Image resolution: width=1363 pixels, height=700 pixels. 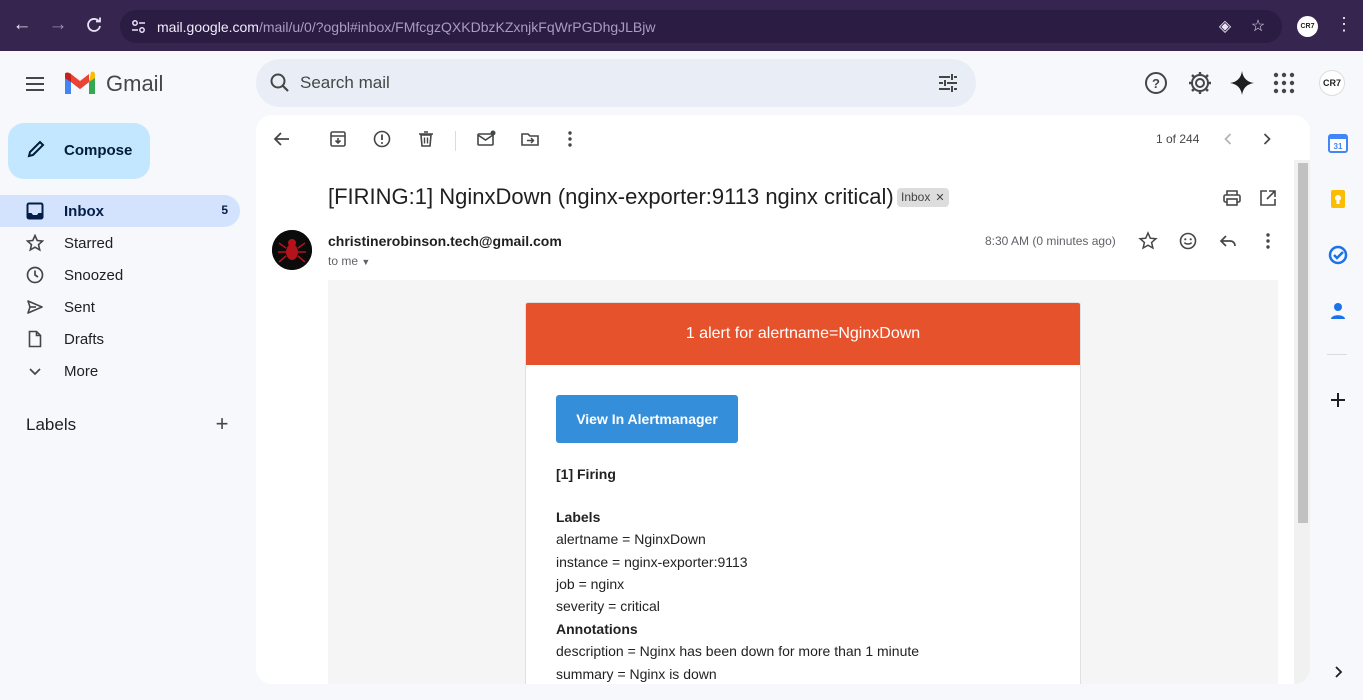 I want to click on apps-grid-icon, so click(x=1284, y=83).